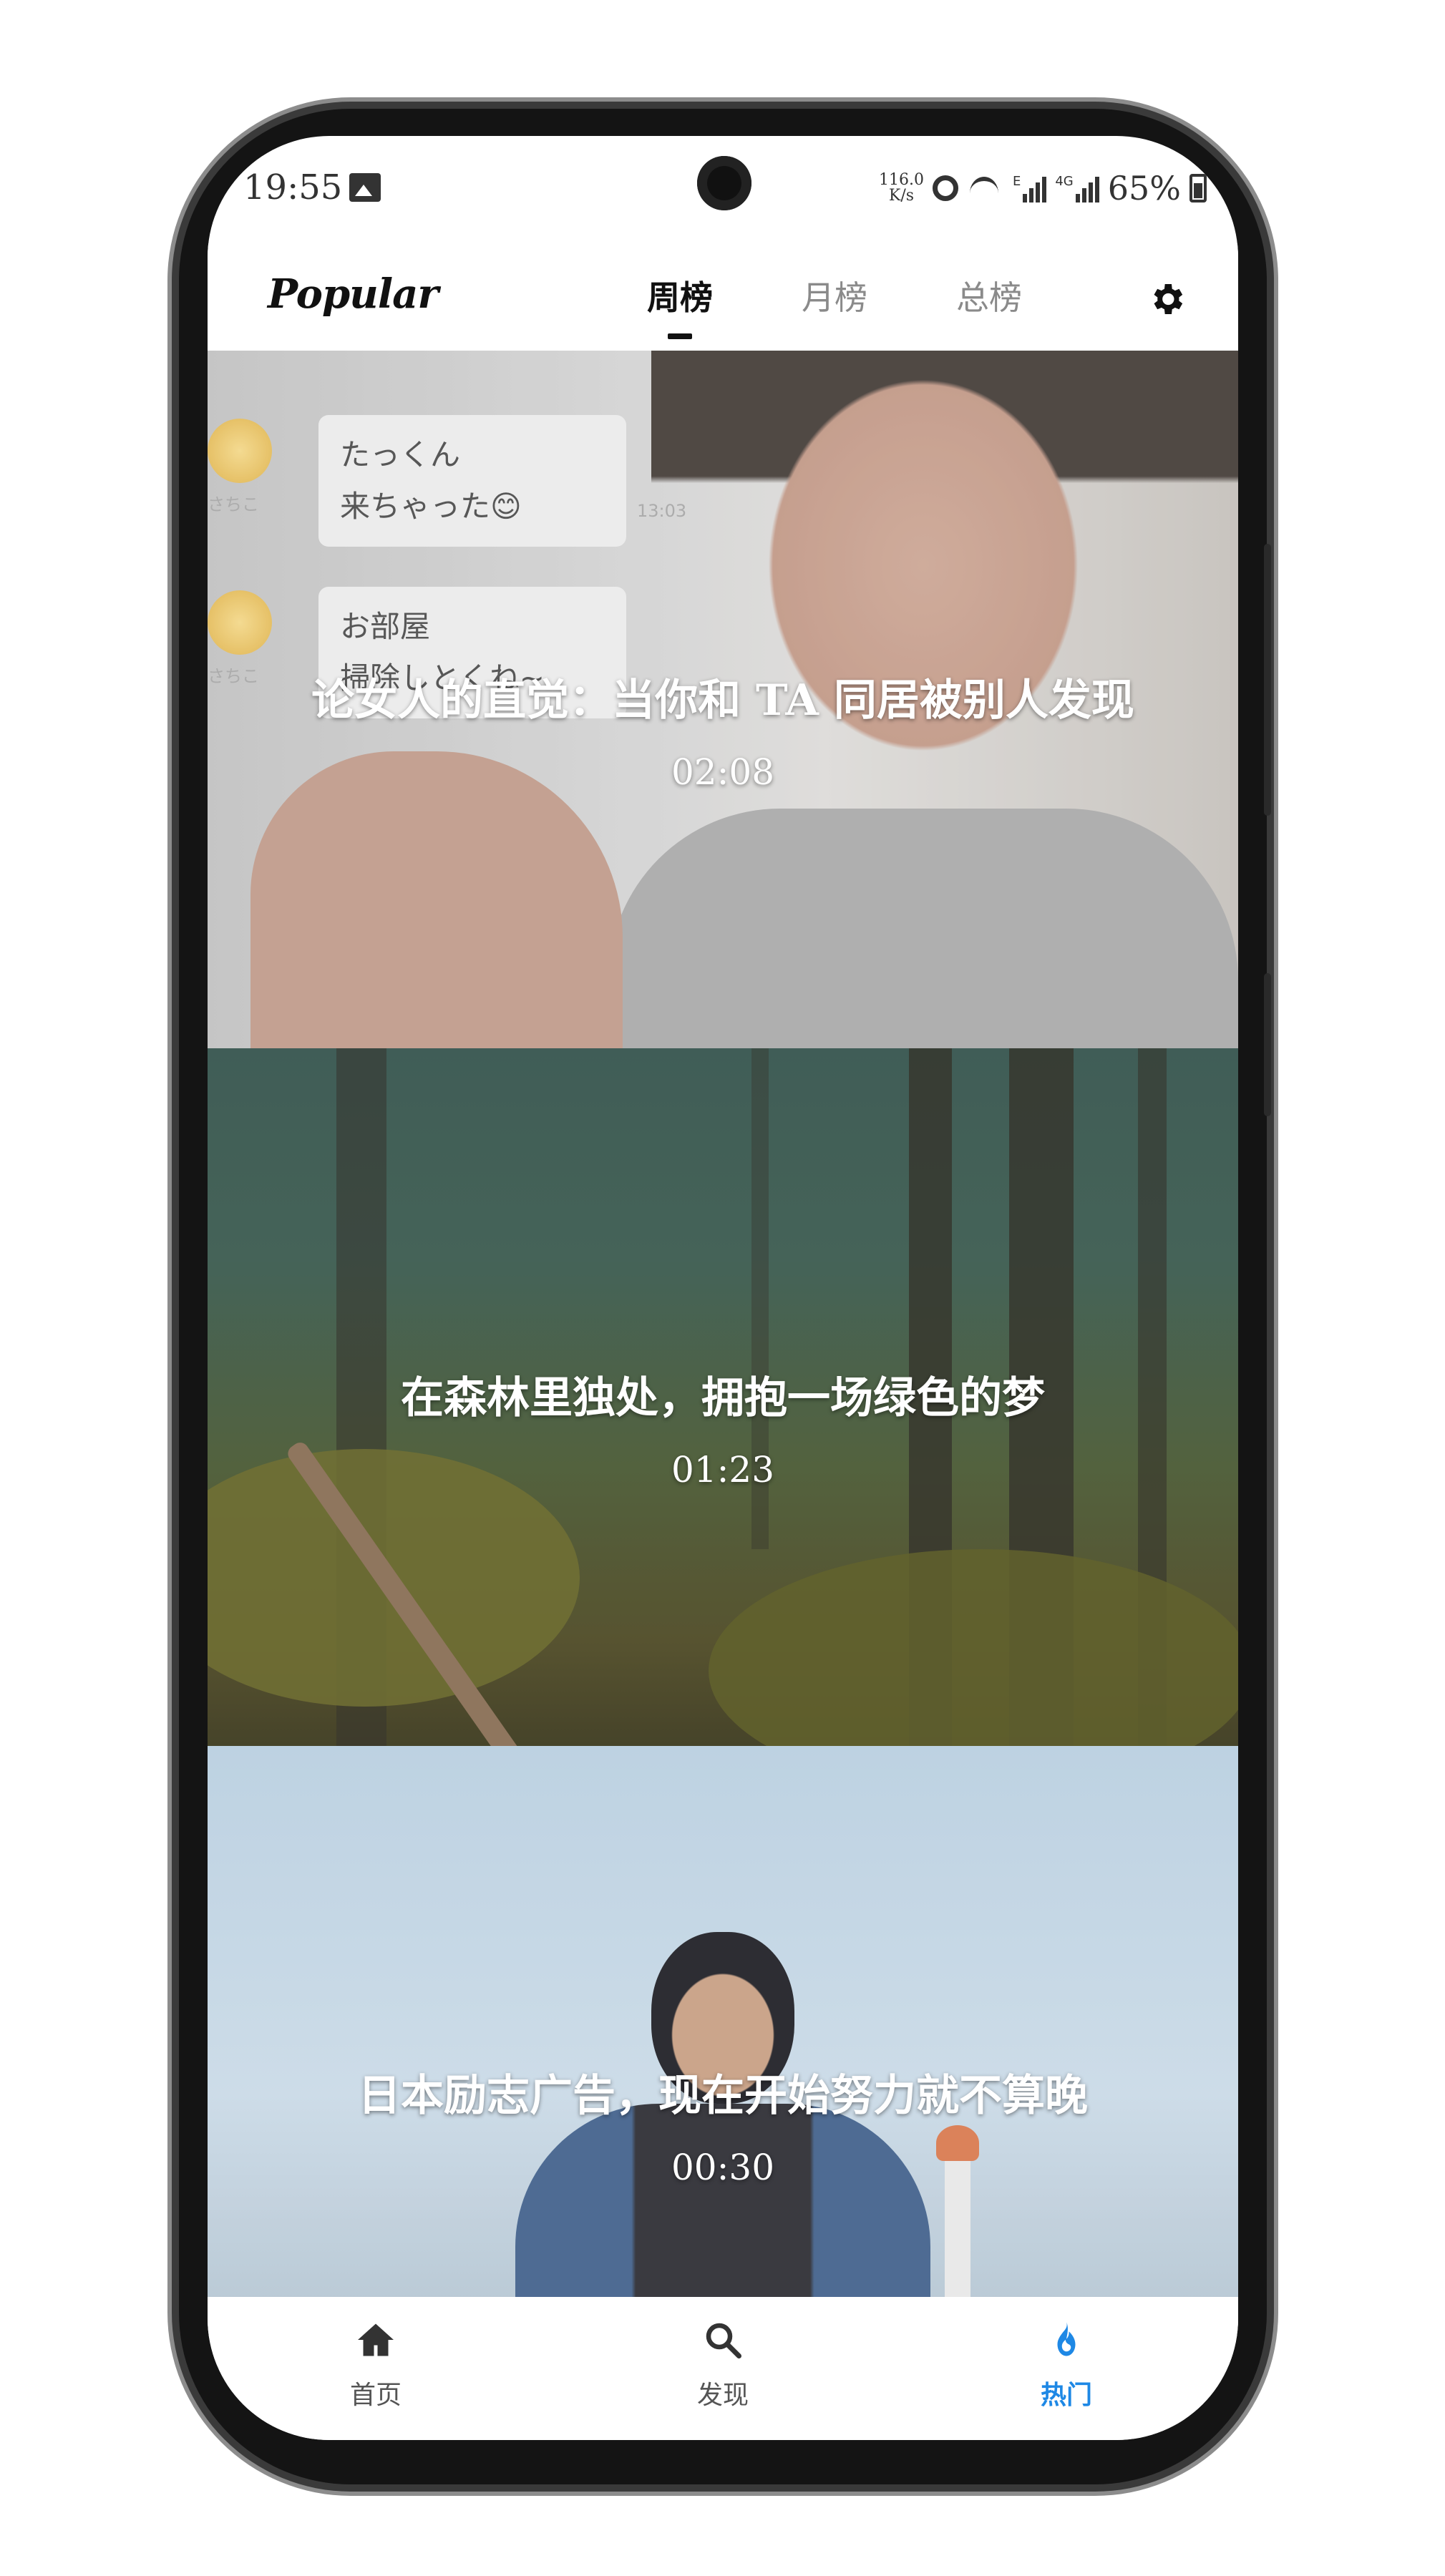 This screenshot has width=1445, height=2576. What do you see at coordinates (901, 180) in the screenshot?
I see `network-speed-value: 116.0` at bounding box center [901, 180].